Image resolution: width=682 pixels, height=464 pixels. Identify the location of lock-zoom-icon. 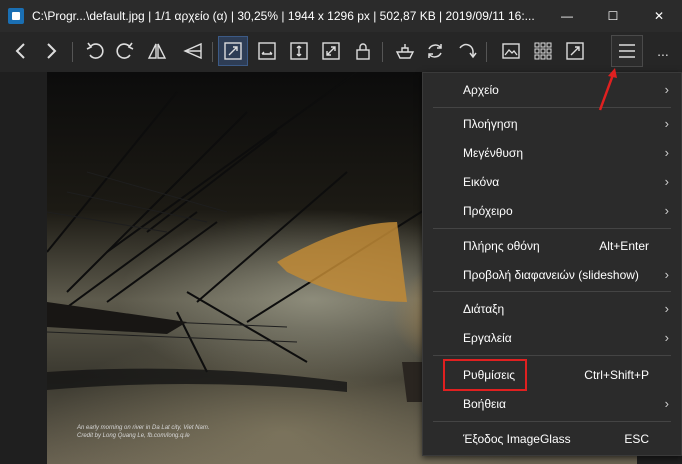
(363, 51).